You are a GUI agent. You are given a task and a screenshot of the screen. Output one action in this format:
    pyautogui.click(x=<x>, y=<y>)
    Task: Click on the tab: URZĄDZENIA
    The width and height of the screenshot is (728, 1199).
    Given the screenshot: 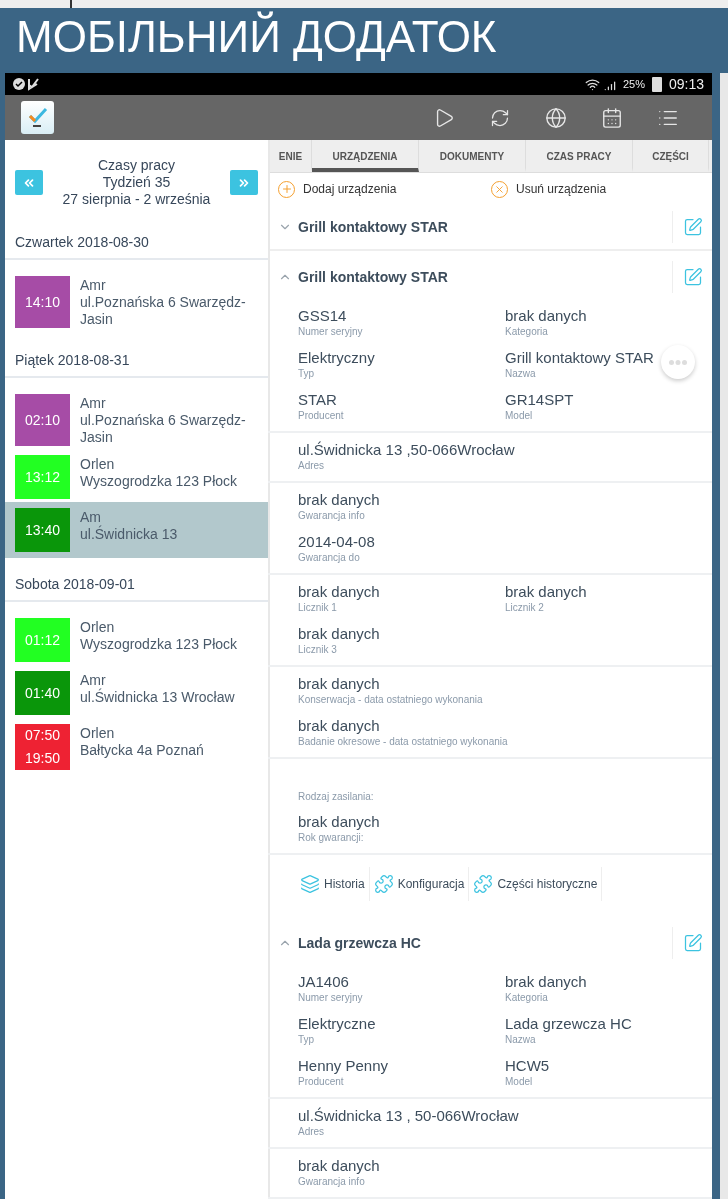 What is the action you would take?
    pyautogui.click(x=365, y=156)
    